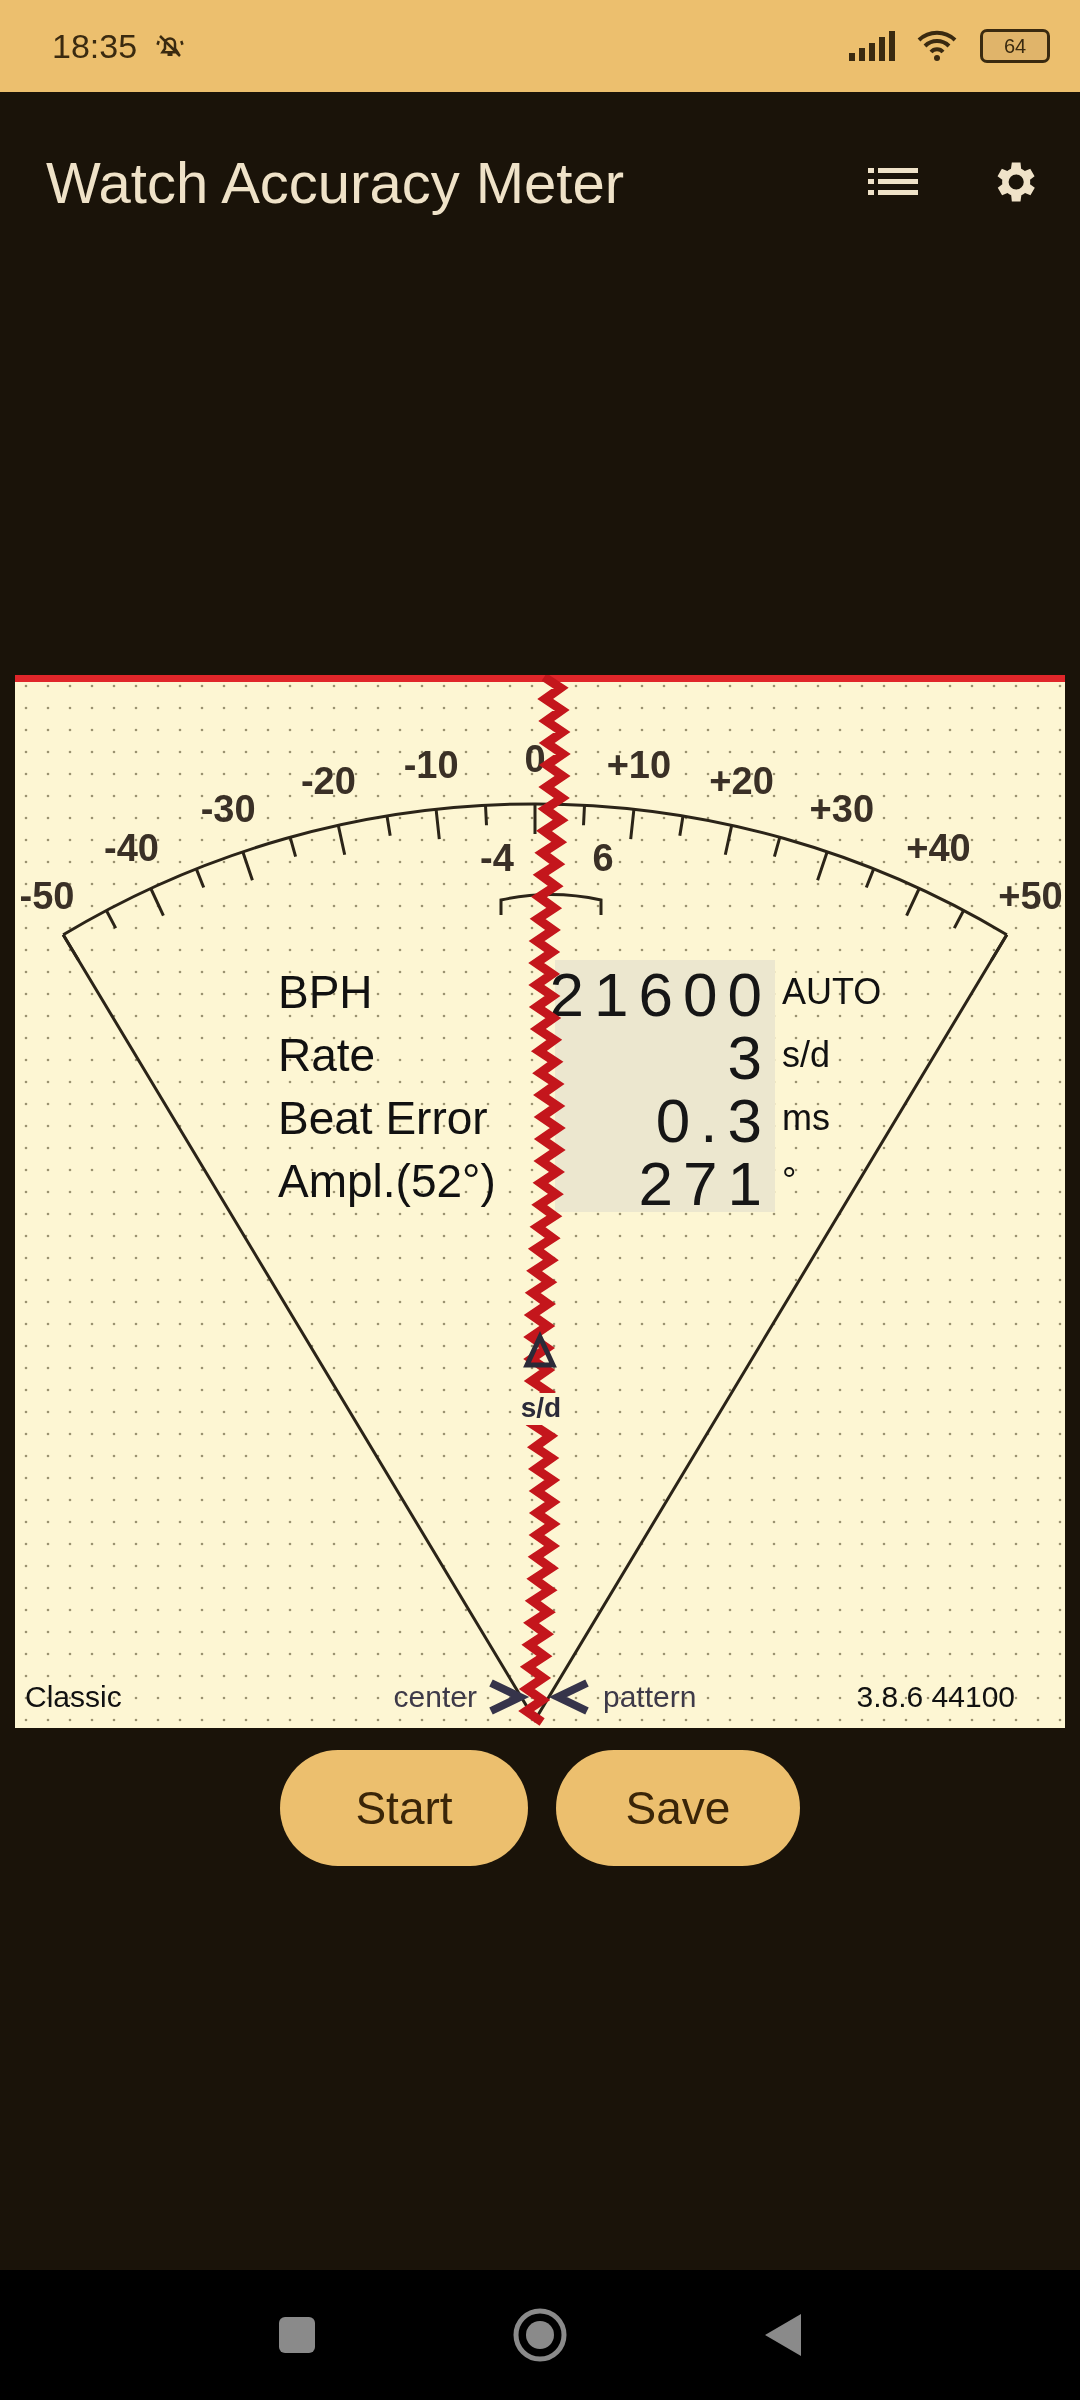 This screenshot has width=1080, height=2400. What do you see at coordinates (650, 1696) in the screenshot?
I see `pattern-label: pattern` at bounding box center [650, 1696].